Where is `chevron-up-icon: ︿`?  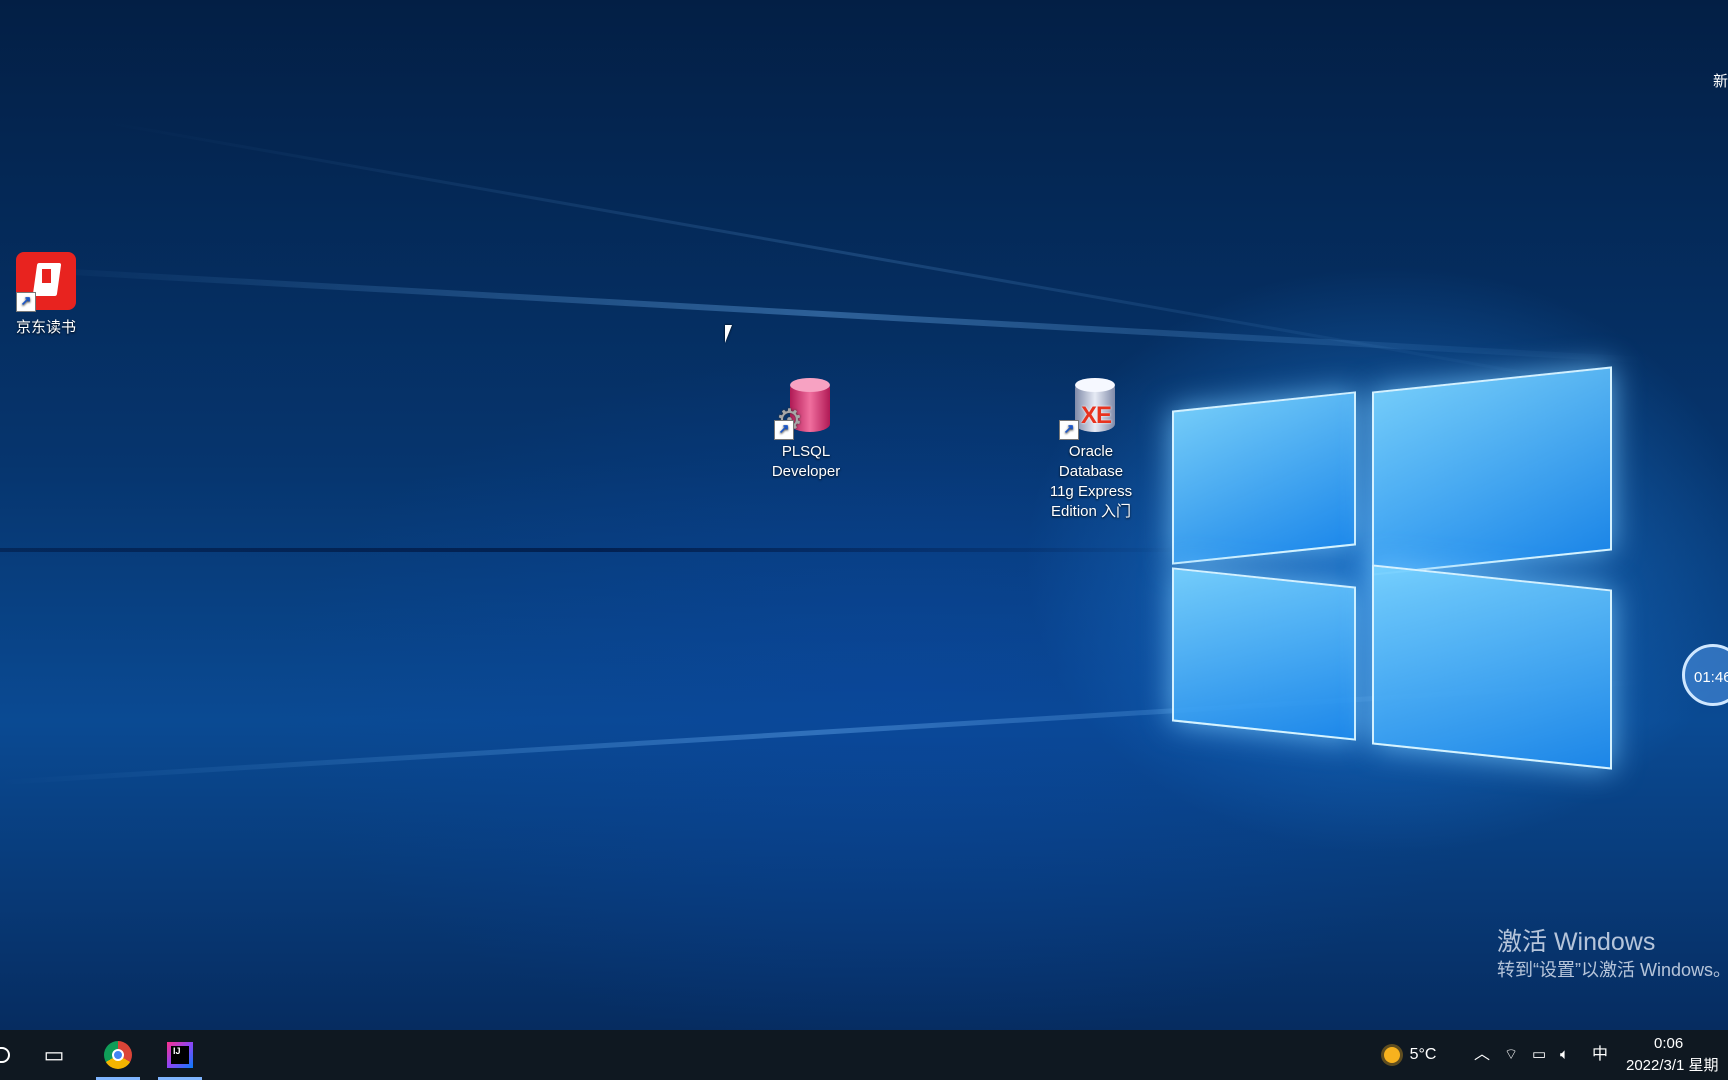
chevron-up-icon: ︿ is located at coordinates (1482, 1055).